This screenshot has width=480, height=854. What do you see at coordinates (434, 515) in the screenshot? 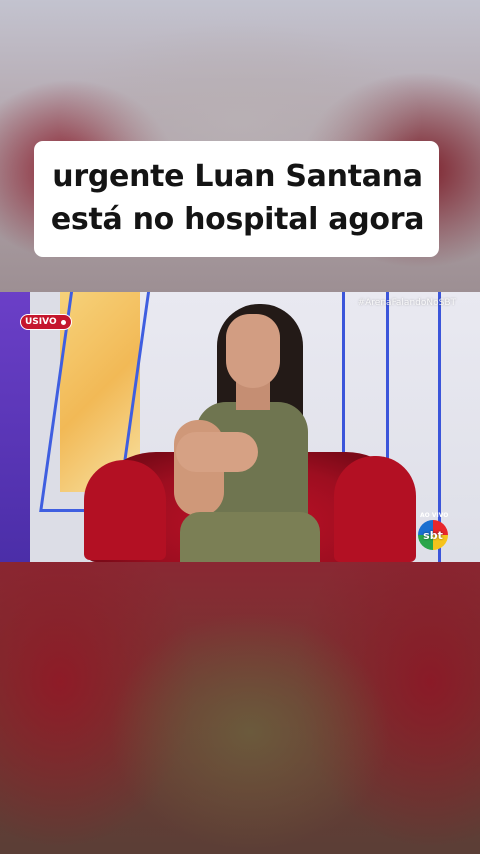
I see `corner-live-label: AO VIVO` at bounding box center [434, 515].